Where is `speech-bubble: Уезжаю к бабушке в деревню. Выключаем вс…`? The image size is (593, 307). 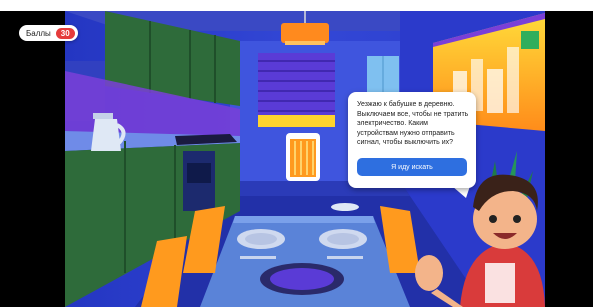
speech-bubble: Уезжаю к бабушке в деревню. Выключаем вс… is located at coordinates (412, 140).